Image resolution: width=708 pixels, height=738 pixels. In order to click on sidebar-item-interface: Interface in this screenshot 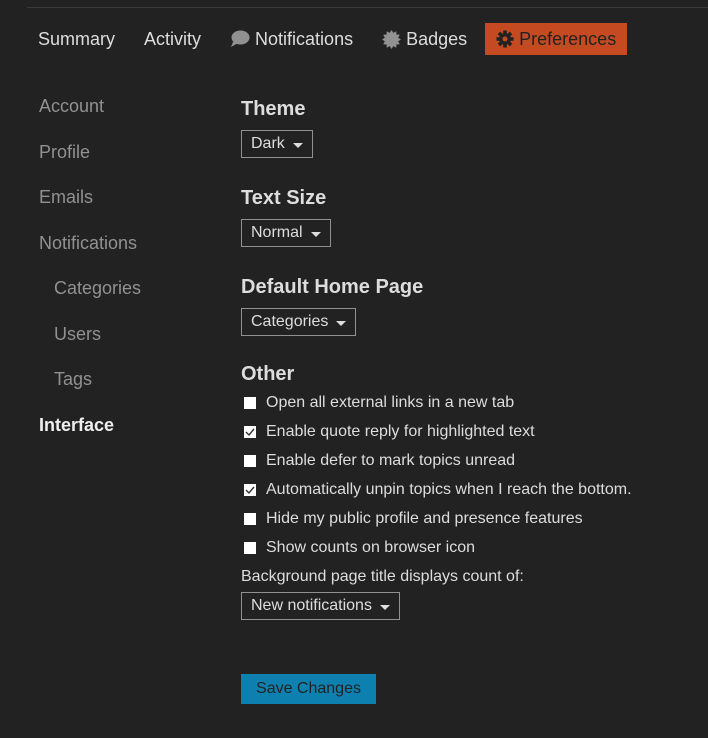, I will do `click(90, 437)`.